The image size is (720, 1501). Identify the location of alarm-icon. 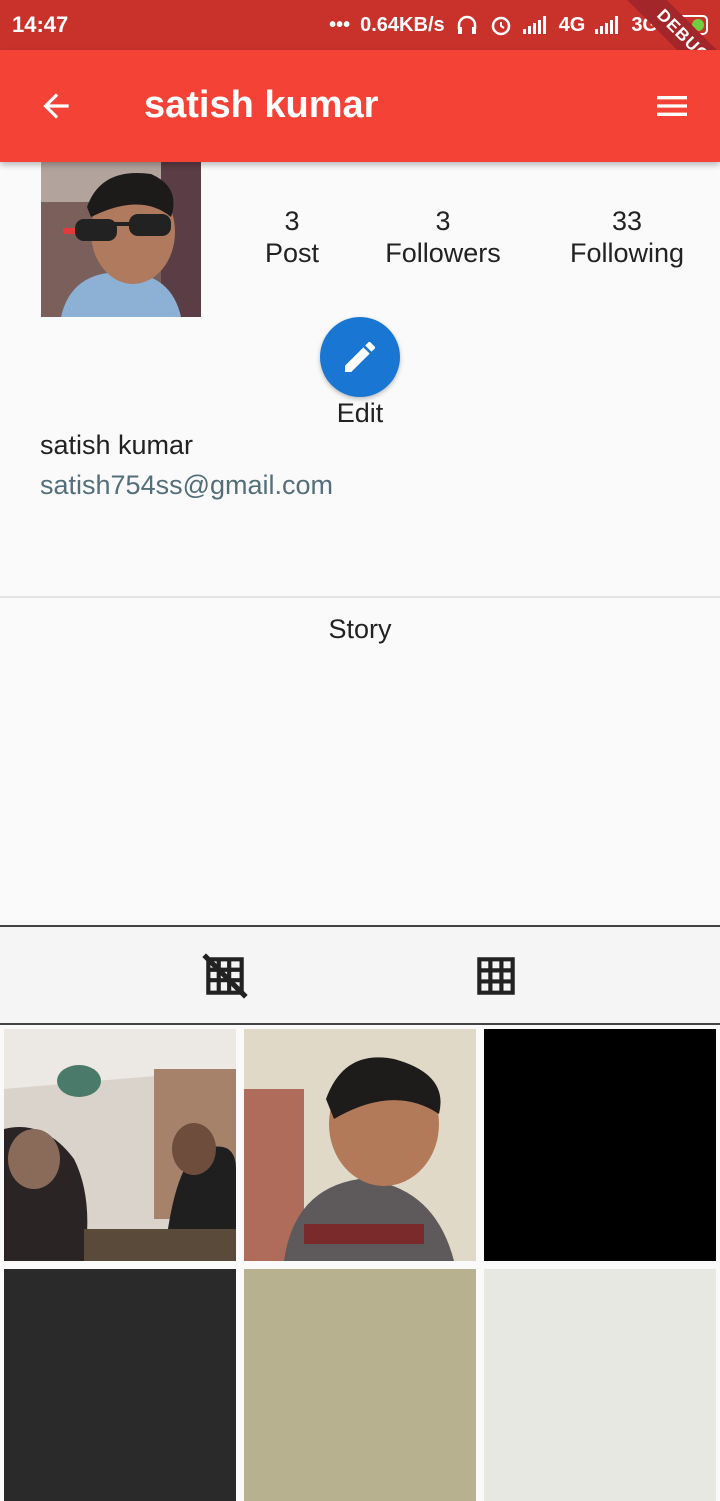
(500, 26).